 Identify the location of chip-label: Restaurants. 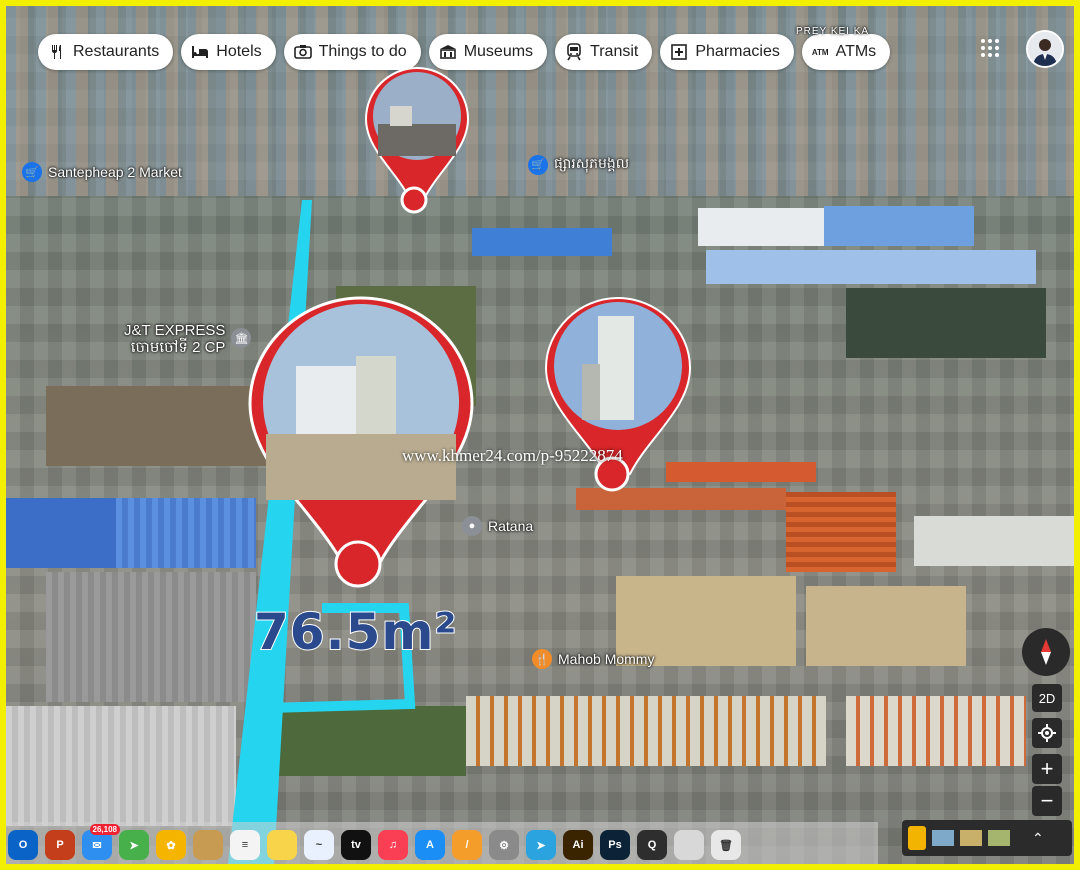
(116, 51).